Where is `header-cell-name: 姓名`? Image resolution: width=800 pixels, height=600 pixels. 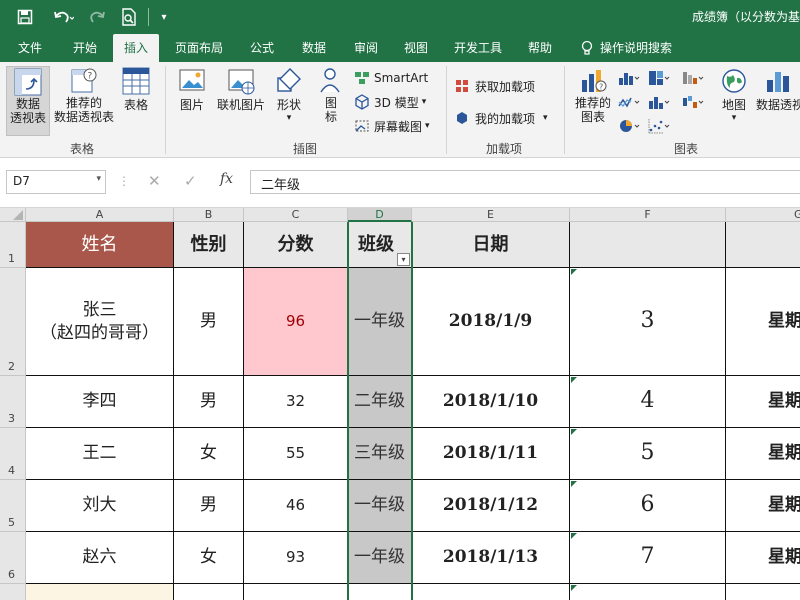
header-cell-name: 姓名 is located at coordinates (100, 245).